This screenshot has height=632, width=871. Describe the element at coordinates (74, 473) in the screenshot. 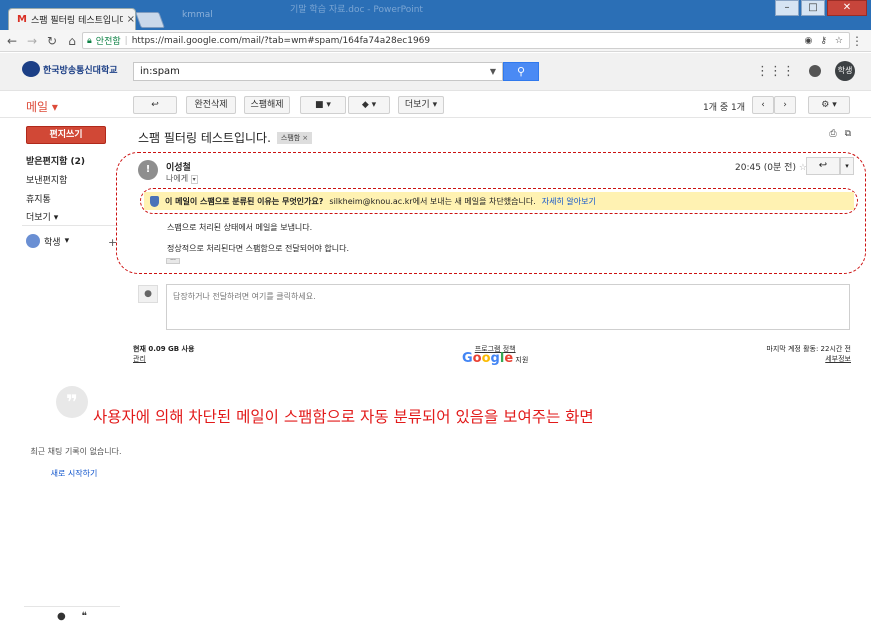

I see `start-chat-link: 새로 시작하기` at that location.